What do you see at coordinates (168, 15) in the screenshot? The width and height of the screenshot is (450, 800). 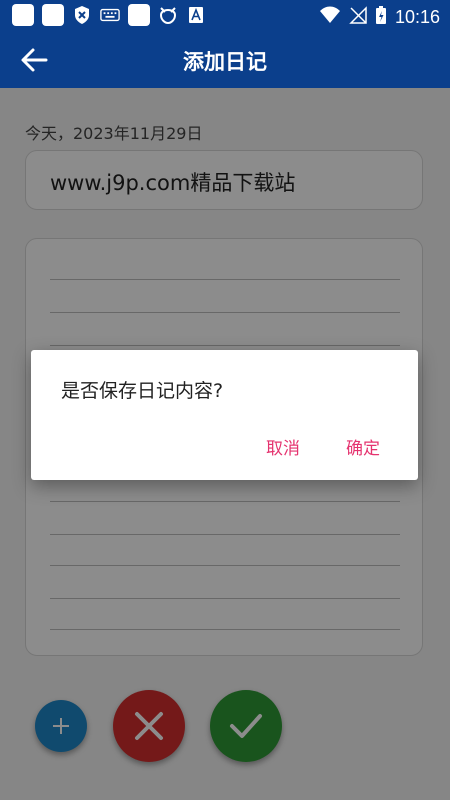 I see `cat-icon` at bounding box center [168, 15].